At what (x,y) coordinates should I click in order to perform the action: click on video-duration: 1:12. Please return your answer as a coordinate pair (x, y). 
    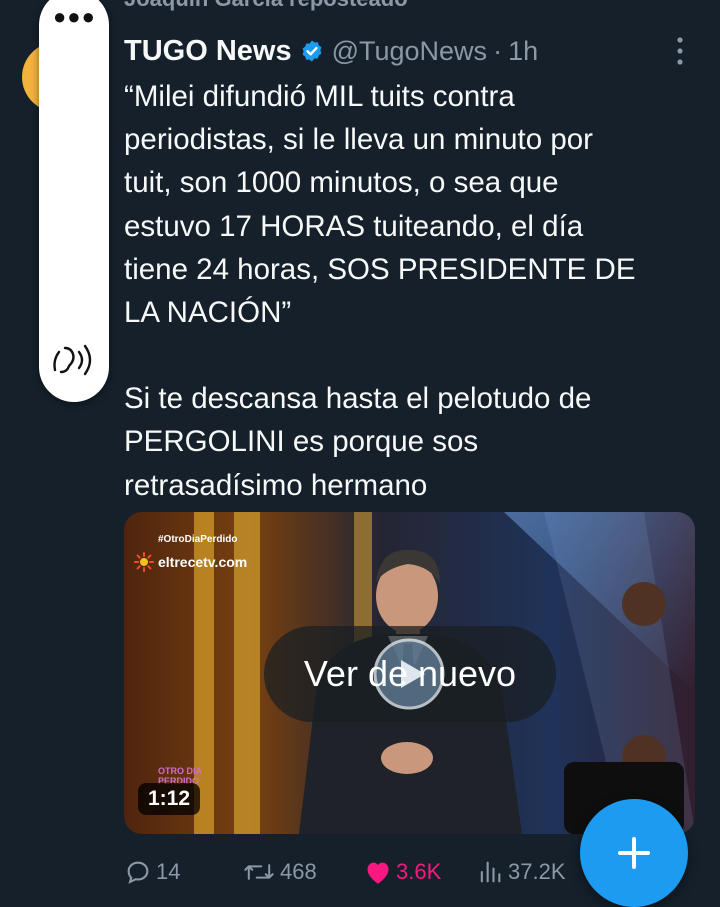
    Looking at the image, I should click on (169, 799).